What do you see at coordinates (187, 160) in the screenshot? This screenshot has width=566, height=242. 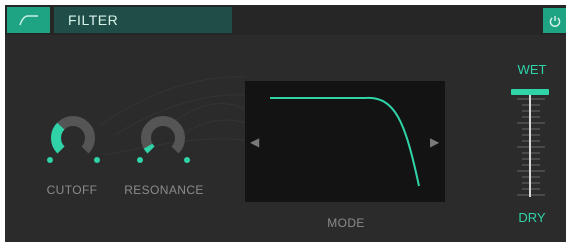 I see `resonance-max-dot` at bounding box center [187, 160].